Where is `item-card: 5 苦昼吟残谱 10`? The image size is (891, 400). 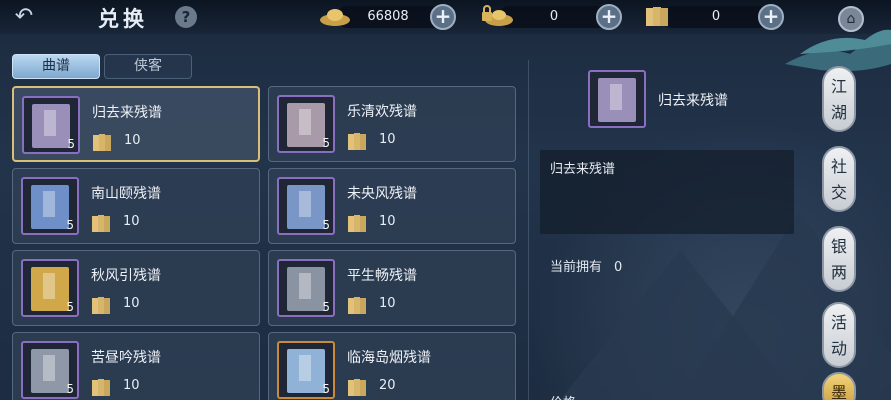
item-card: 5 苦昼吟残谱 10 is located at coordinates (136, 366).